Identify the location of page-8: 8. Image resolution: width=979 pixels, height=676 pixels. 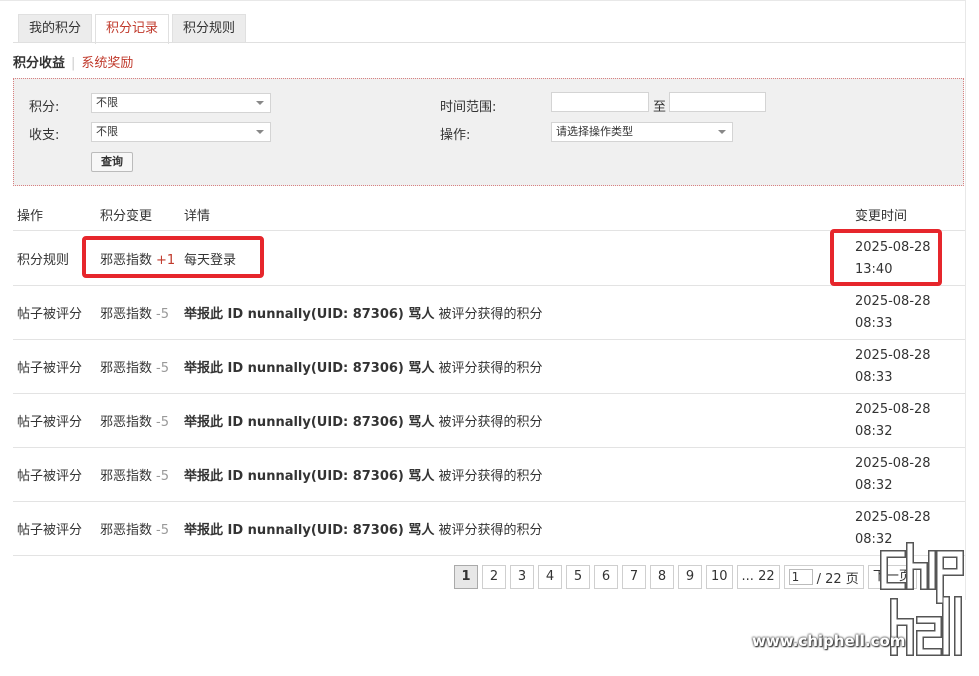
(662, 577).